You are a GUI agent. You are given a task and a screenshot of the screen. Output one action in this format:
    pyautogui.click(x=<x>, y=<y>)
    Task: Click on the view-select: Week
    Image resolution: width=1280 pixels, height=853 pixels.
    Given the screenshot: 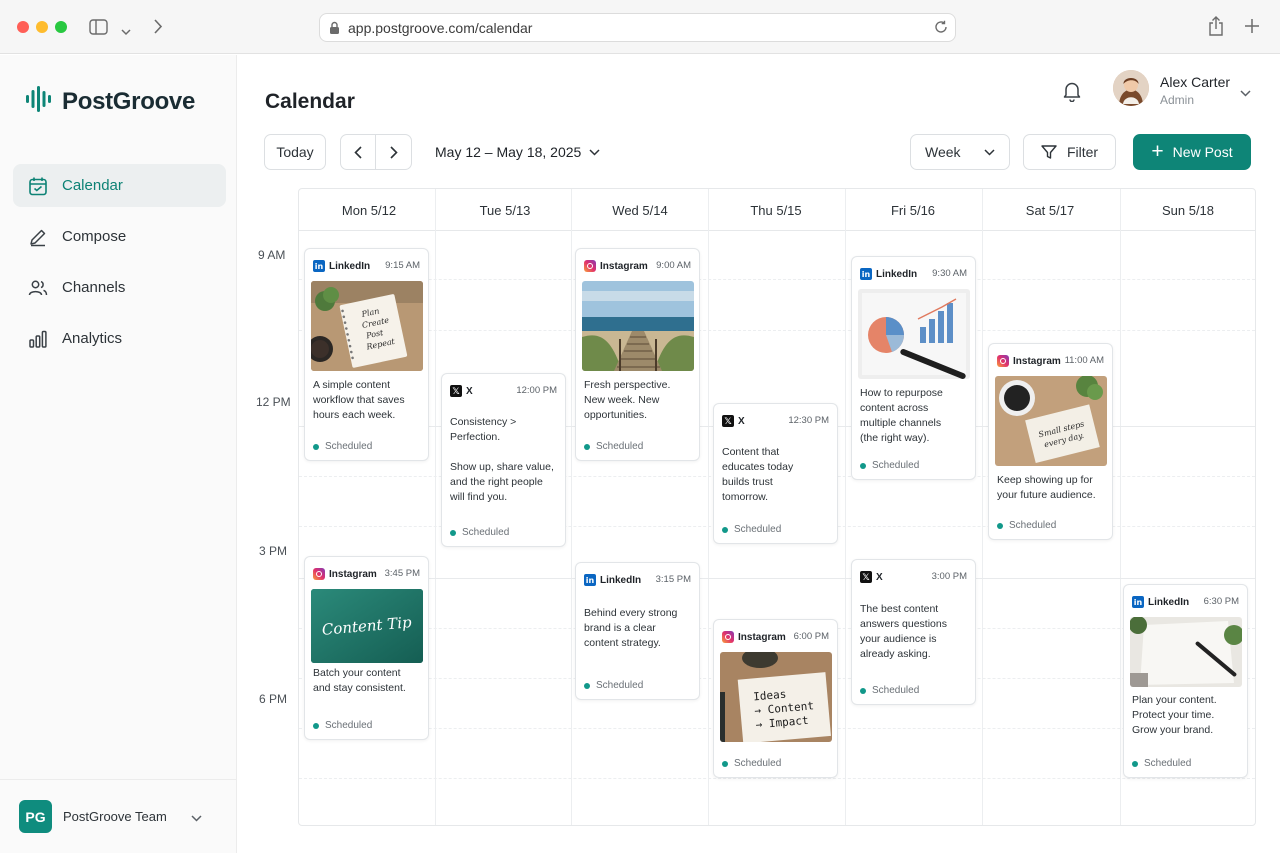 What is the action you would take?
    pyautogui.click(x=960, y=152)
    